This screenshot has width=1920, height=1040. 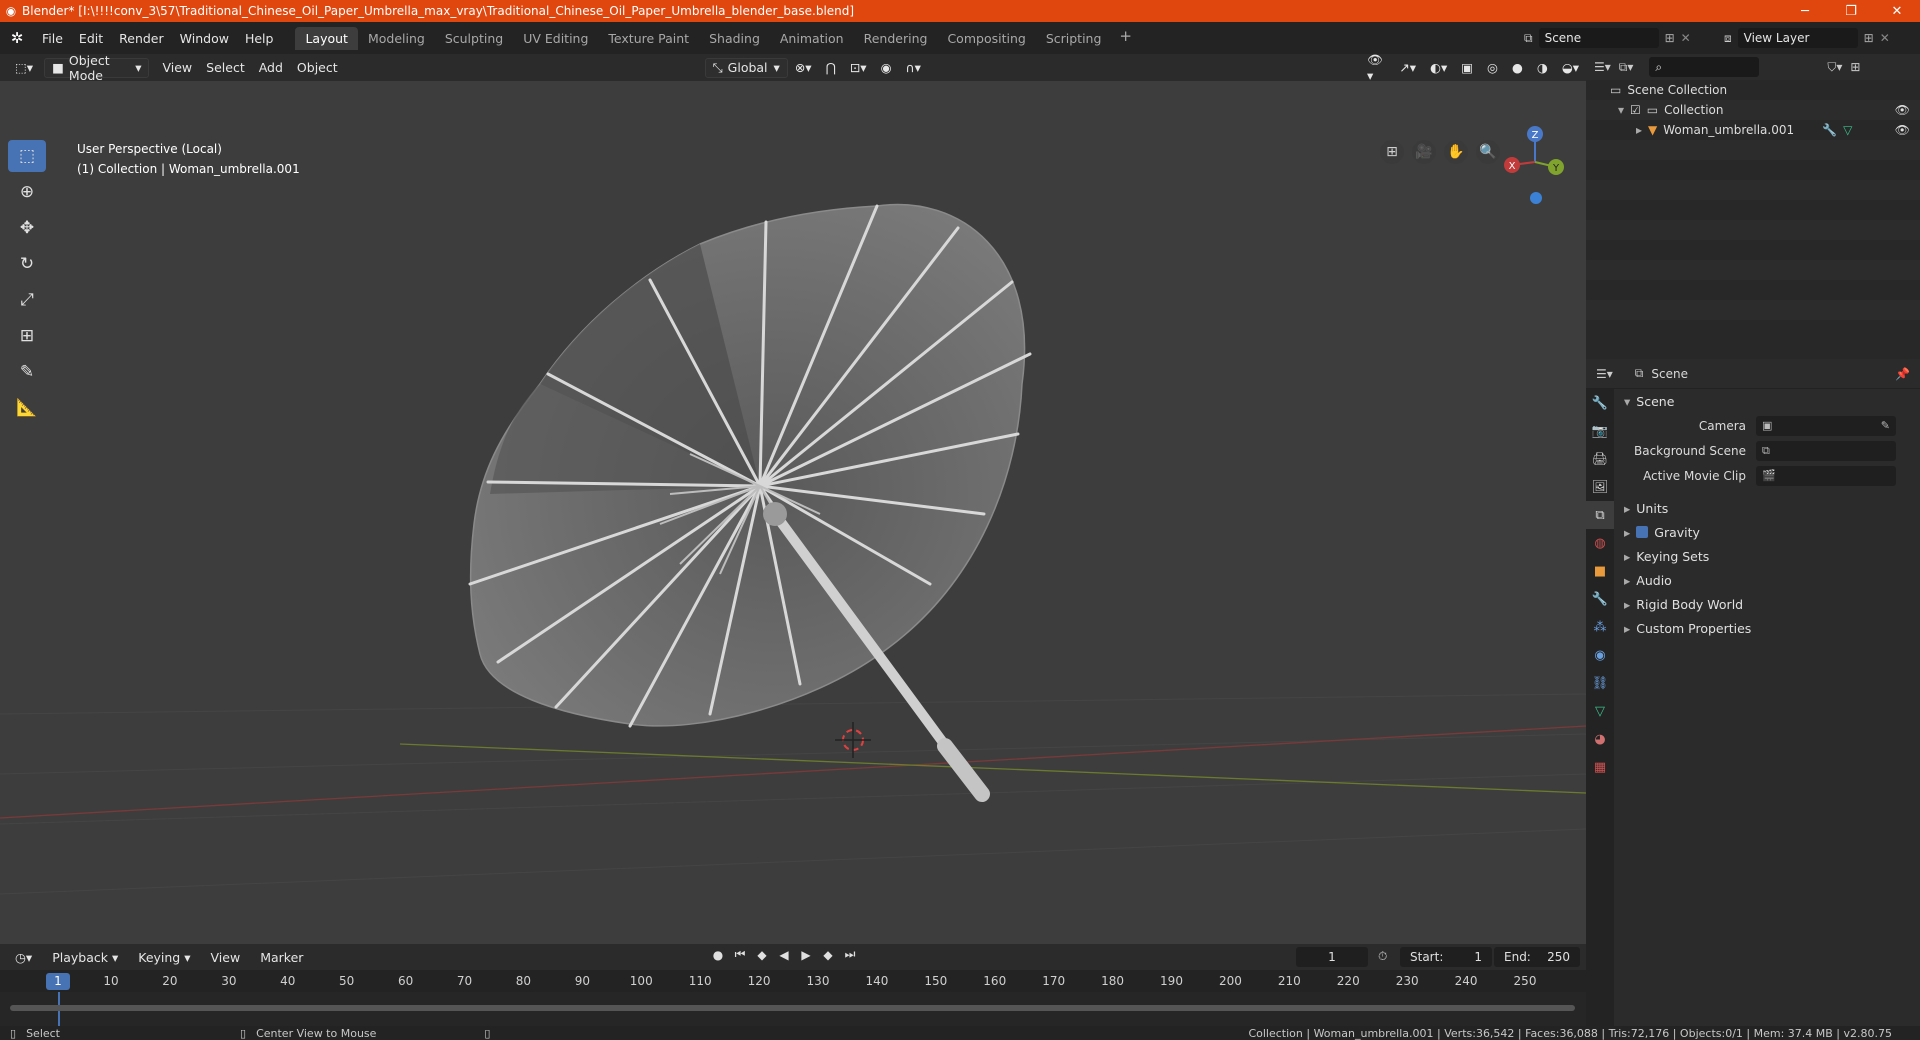 What do you see at coordinates (23, 957) in the screenshot?
I see `timeline-editor-icon: ◷▾` at bounding box center [23, 957].